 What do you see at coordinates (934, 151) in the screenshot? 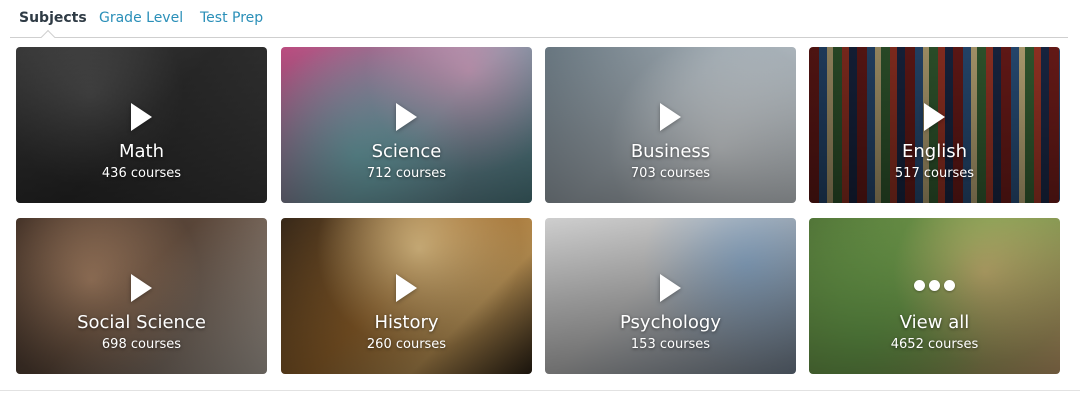
I see `card-title: English` at bounding box center [934, 151].